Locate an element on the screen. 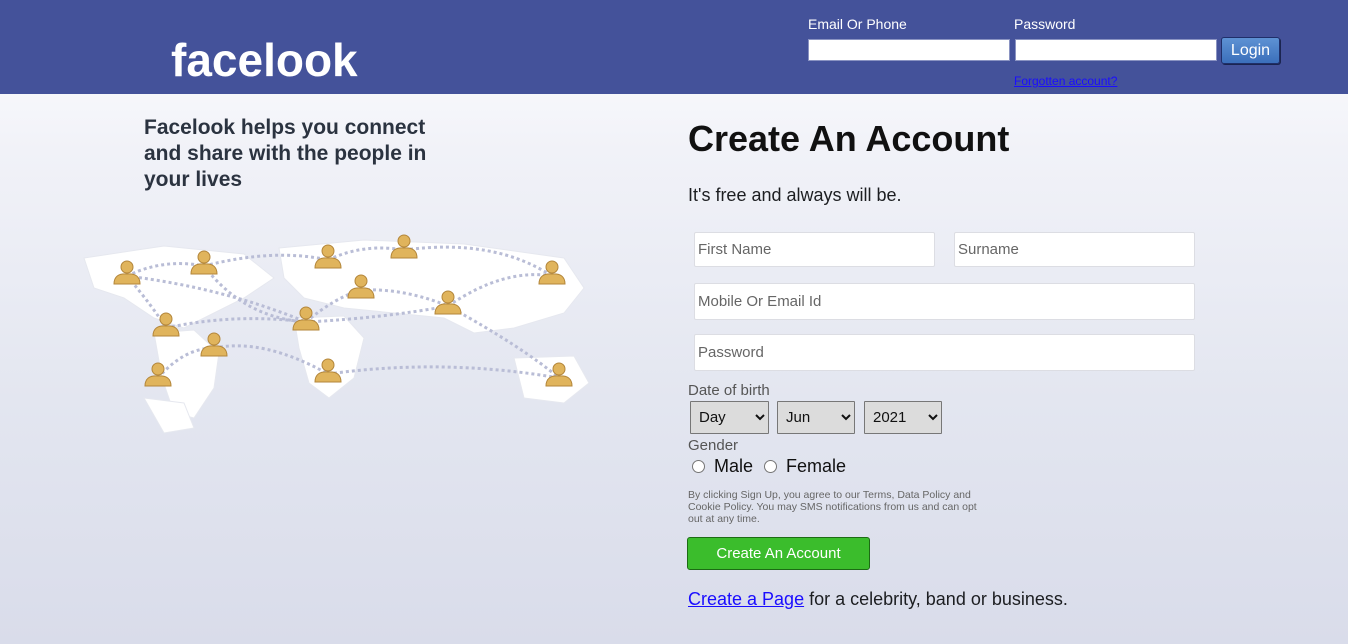 This screenshot has width=1348, height=644. world-map-people-network-icon is located at coordinates (336, 334).